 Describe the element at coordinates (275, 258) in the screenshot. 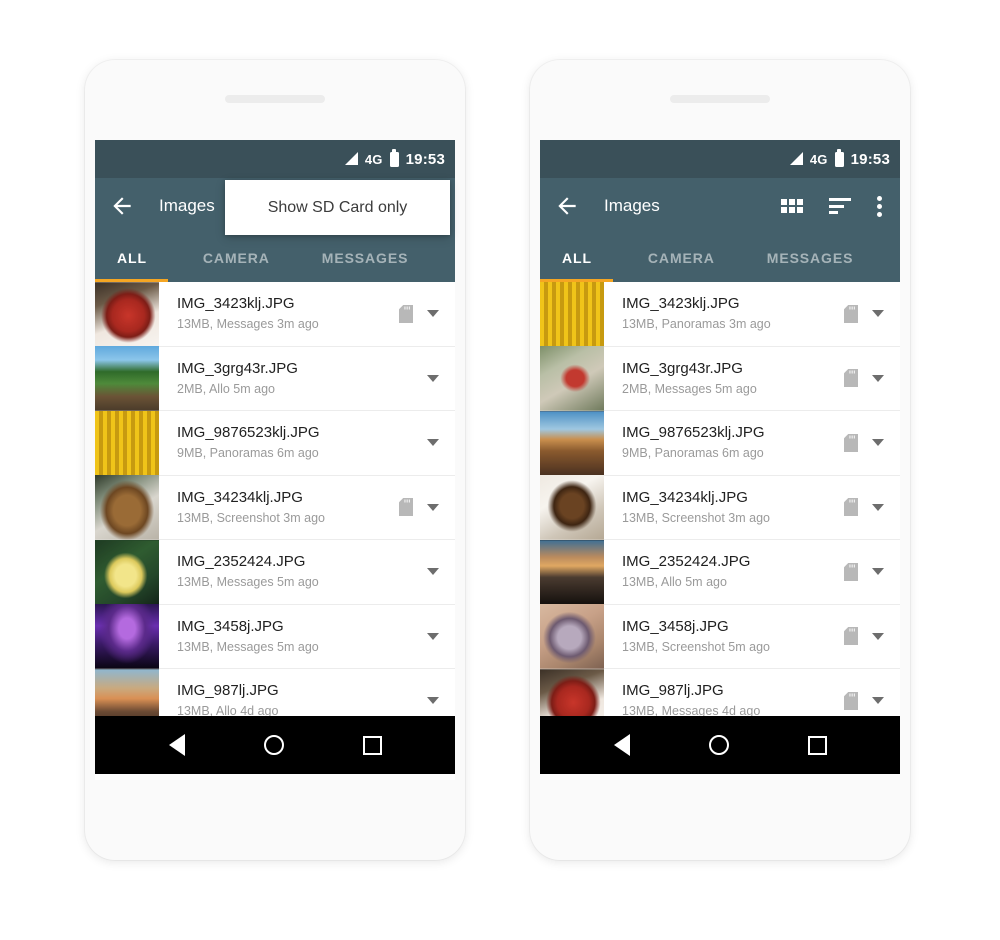

I see `tab-bar: ALL CAMERA MESSAGES SCREENSHOT` at that location.